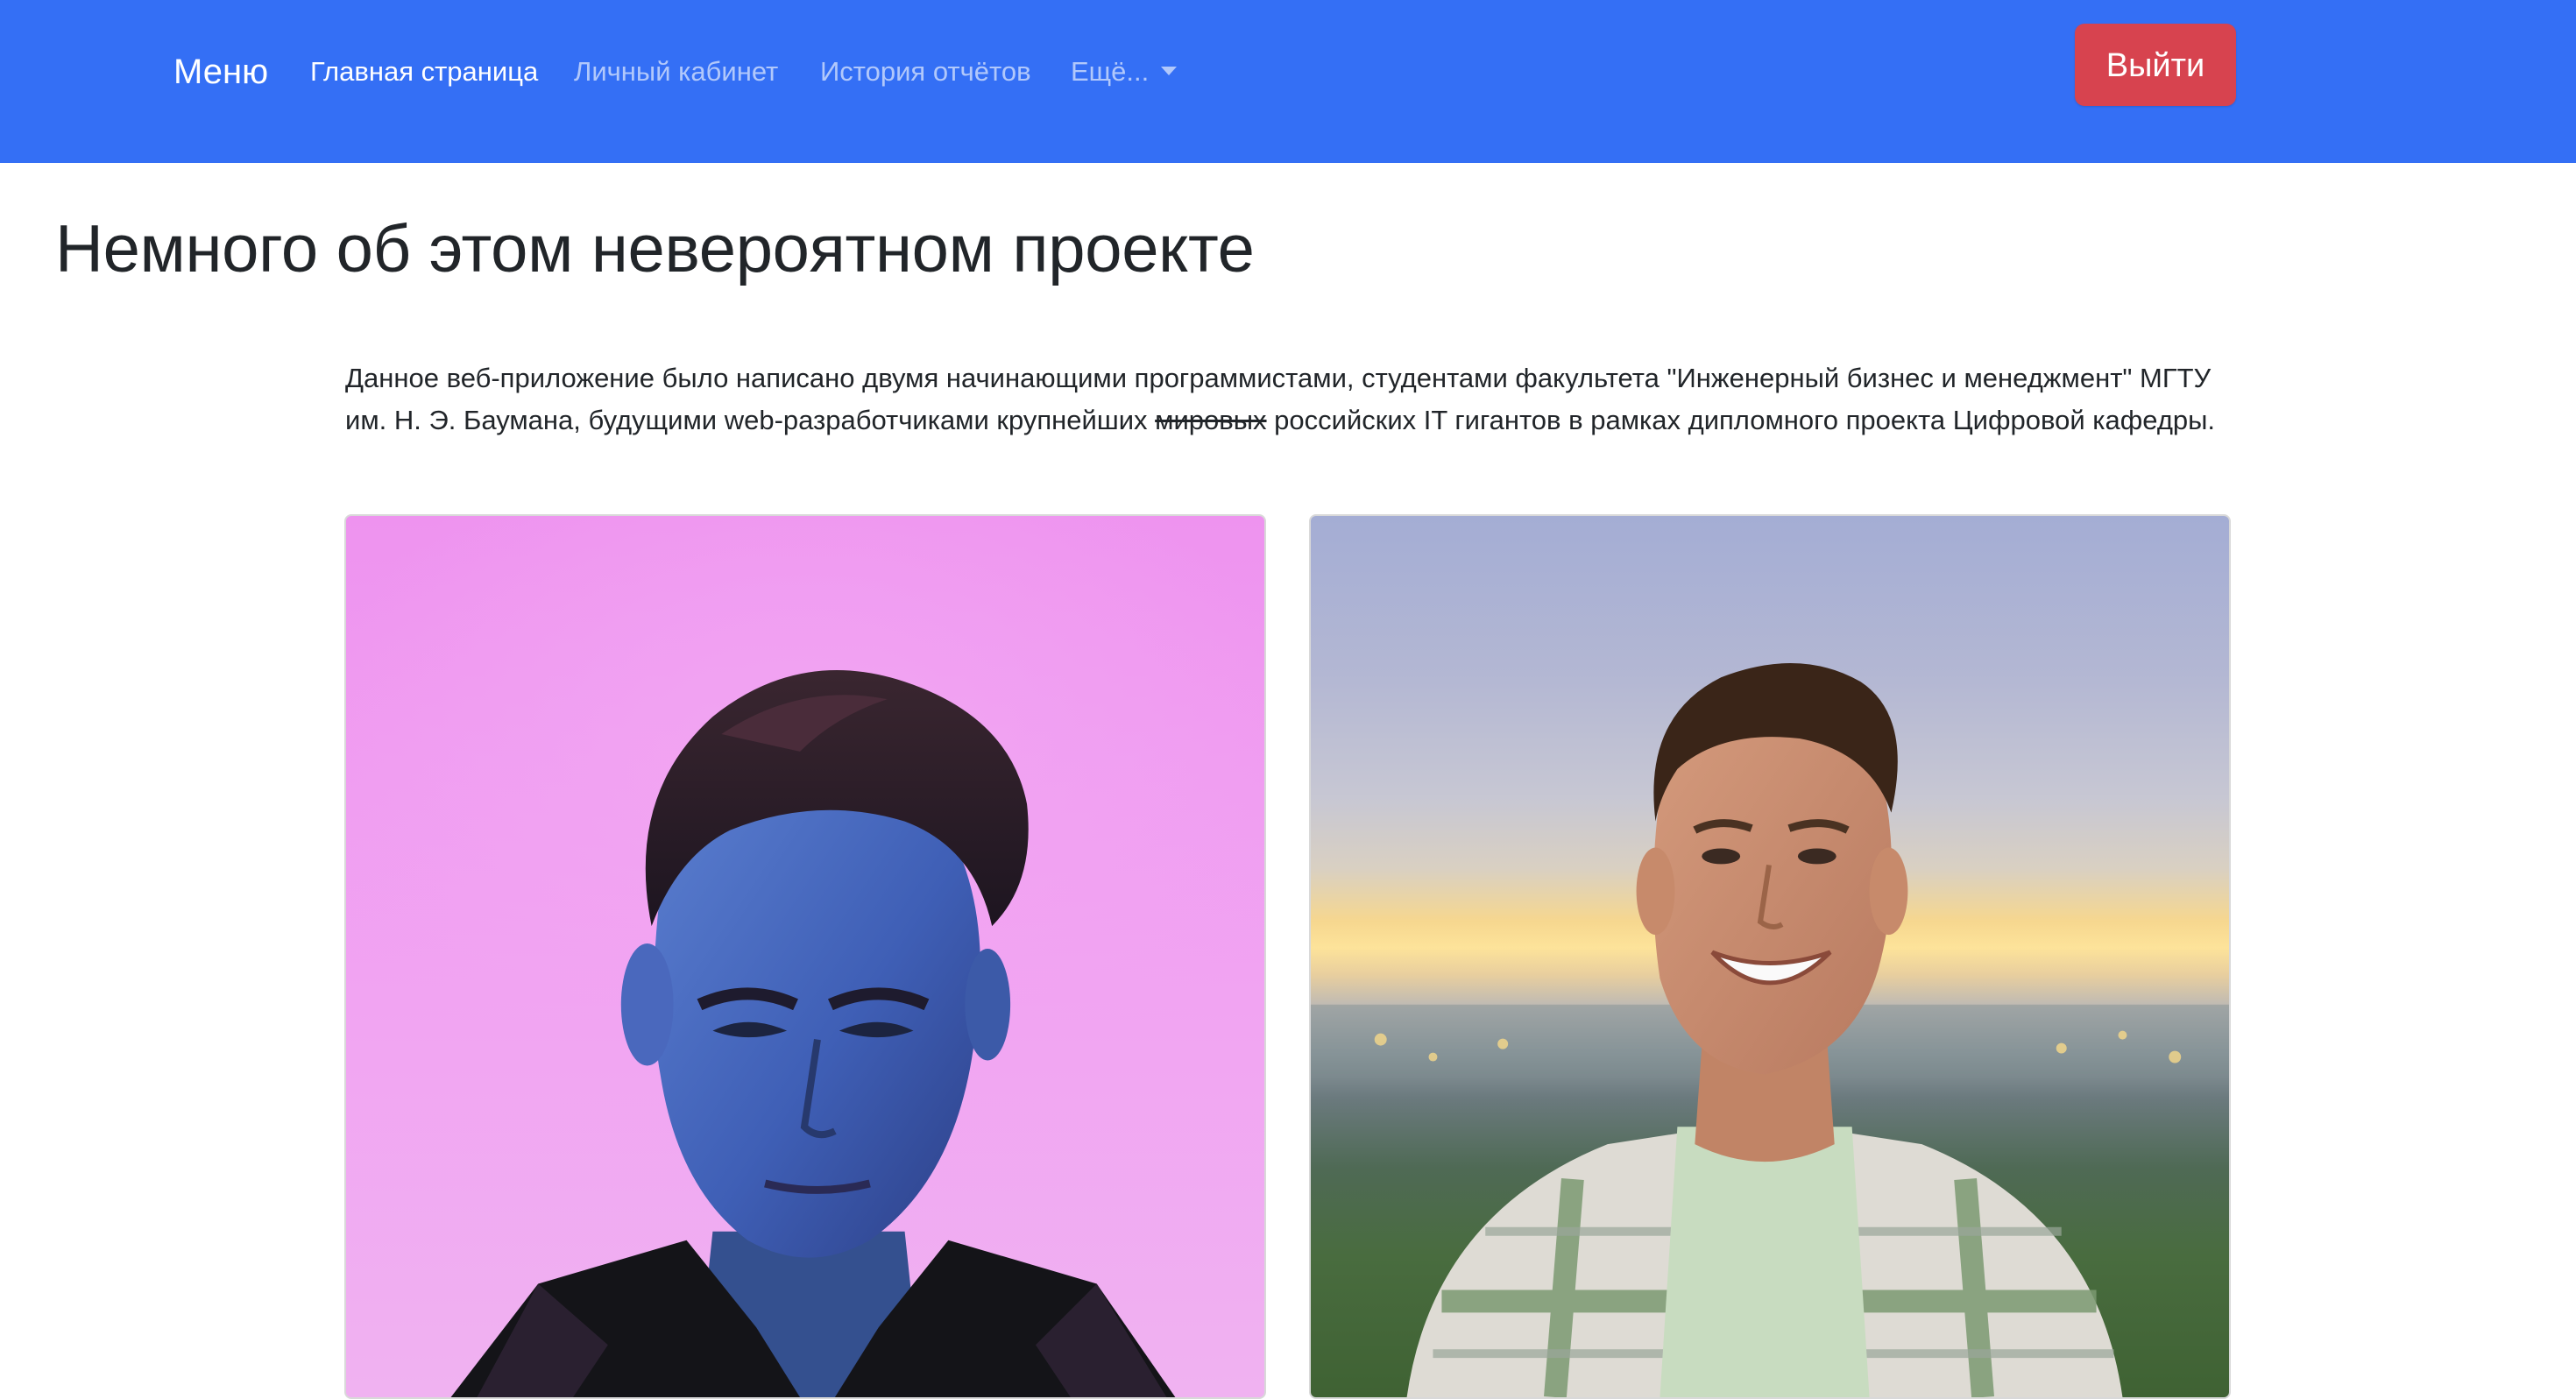 The image size is (2576, 1399). Describe the element at coordinates (676, 72) in the screenshot. I see `nav-link-profile: Личный кабинет` at that location.